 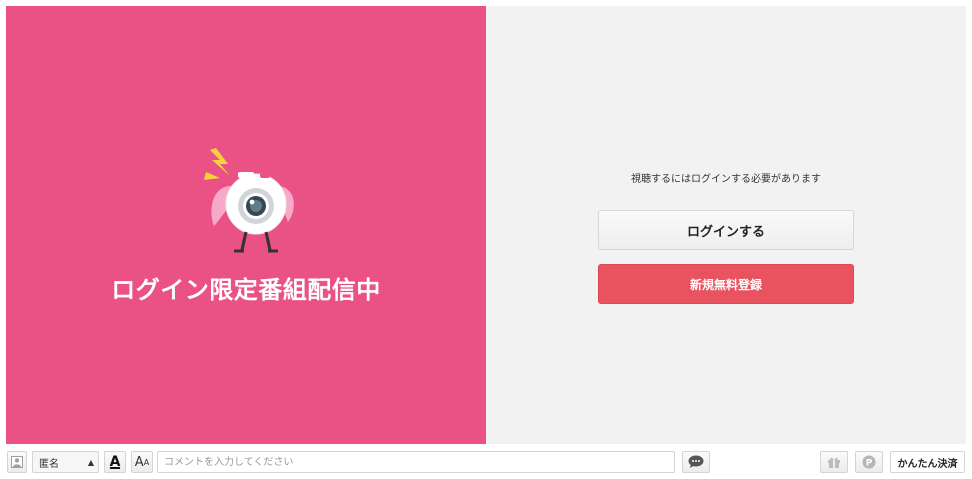 I want to click on gift-button, so click(x=834, y=462).